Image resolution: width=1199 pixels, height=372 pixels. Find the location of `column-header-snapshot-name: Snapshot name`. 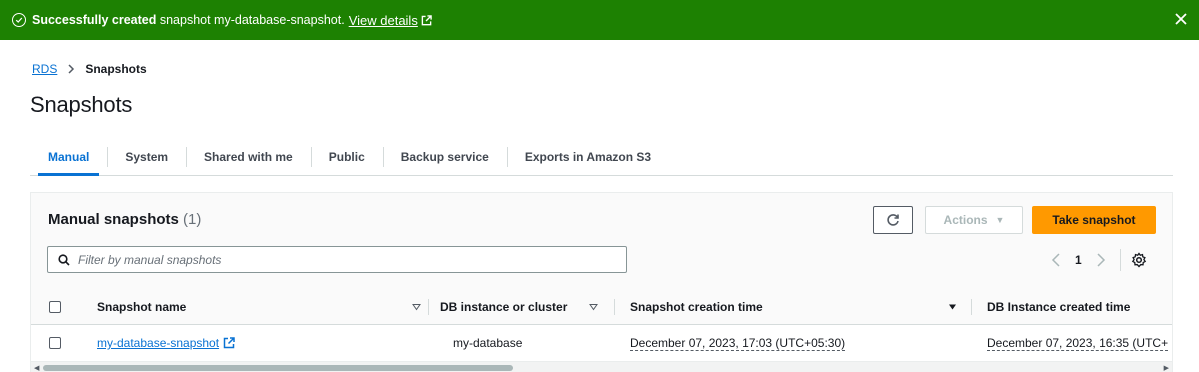

column-header-snapshot-name: Snapshot name is located at coordinates (247, 307).